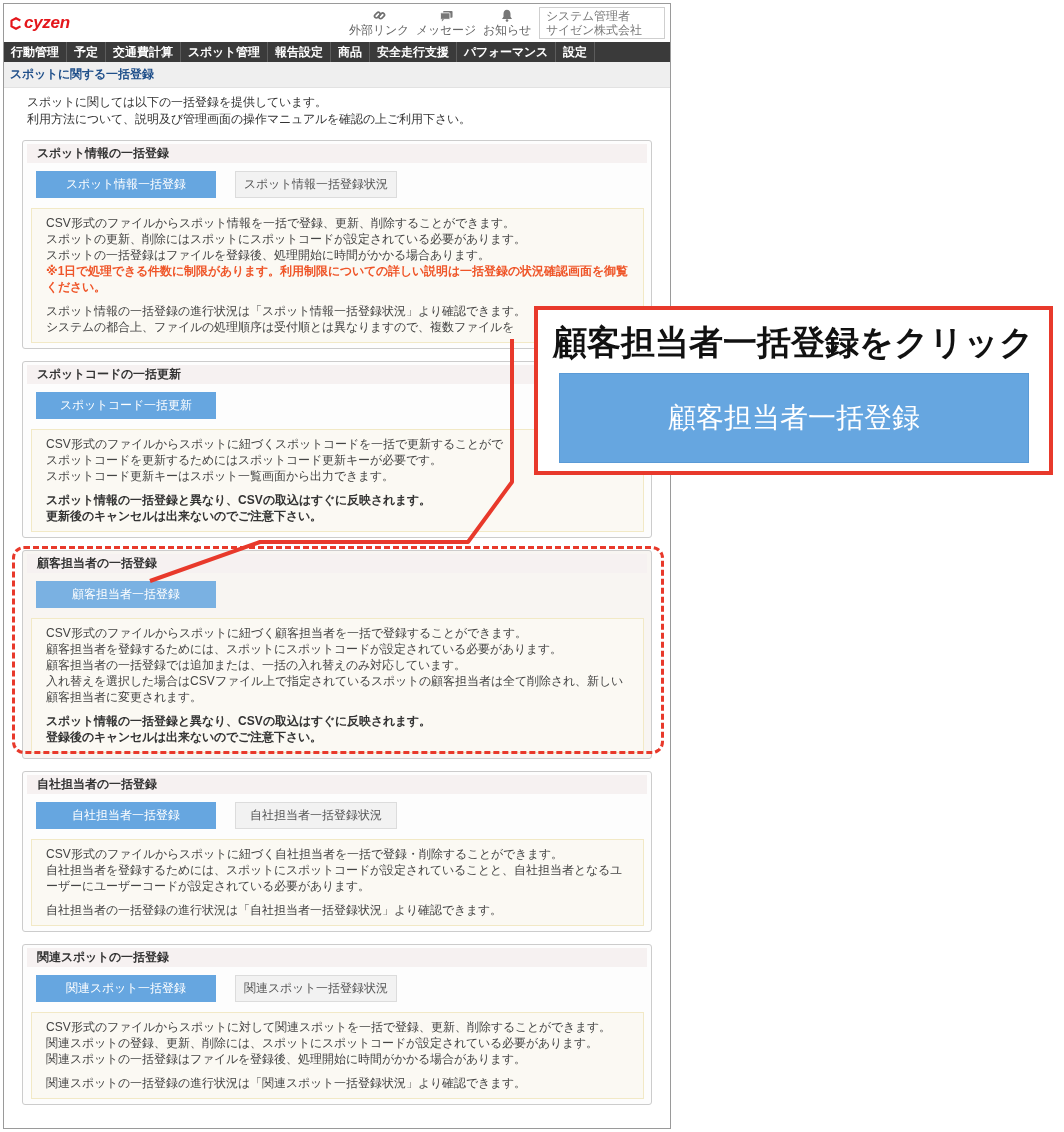 The image size is (1064, 1132). I want to click on header-action-button: 外部リンク, so click(379, 23).